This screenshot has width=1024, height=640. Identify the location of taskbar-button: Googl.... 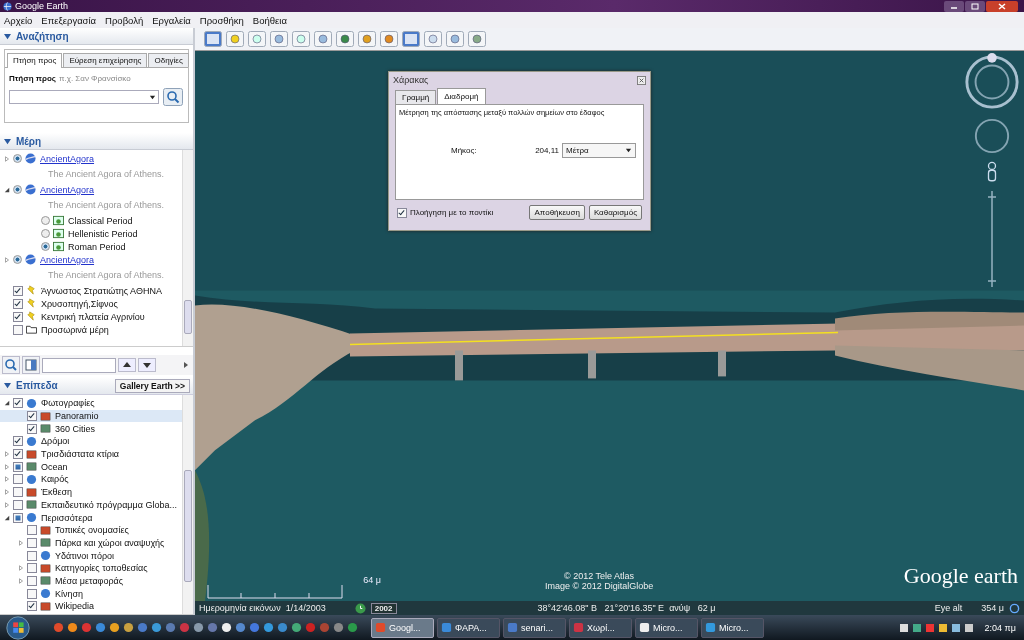
(402, 627).